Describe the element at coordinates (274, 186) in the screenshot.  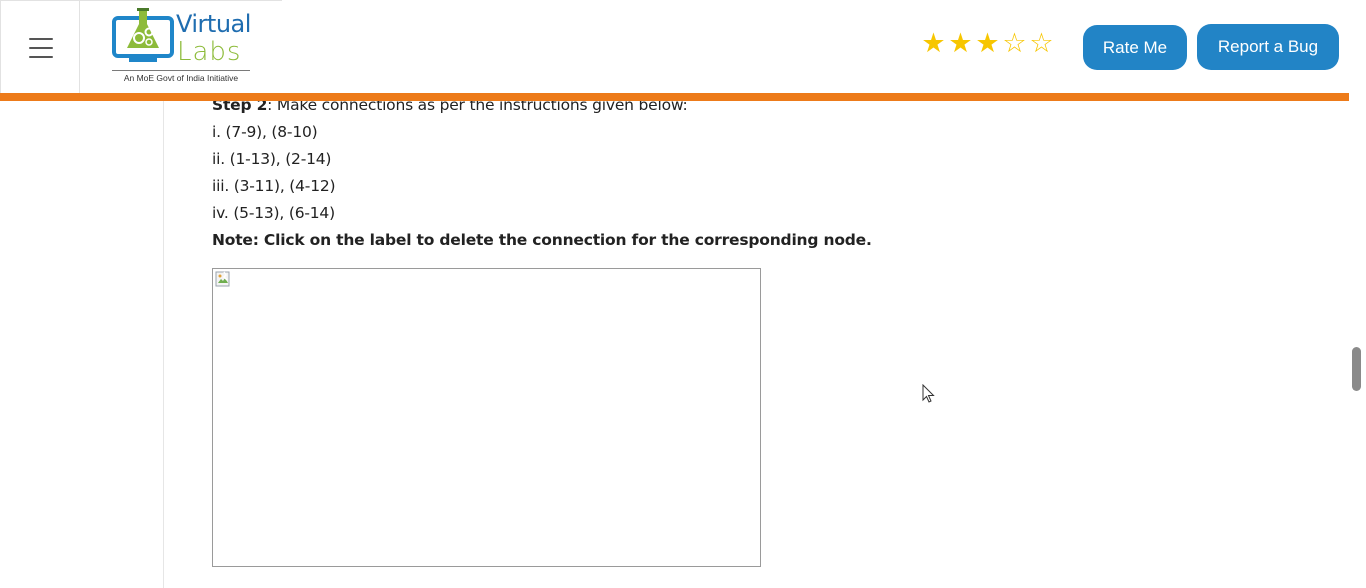
I see `instruction-item: iii. (3-11), (4-12)` at that location.